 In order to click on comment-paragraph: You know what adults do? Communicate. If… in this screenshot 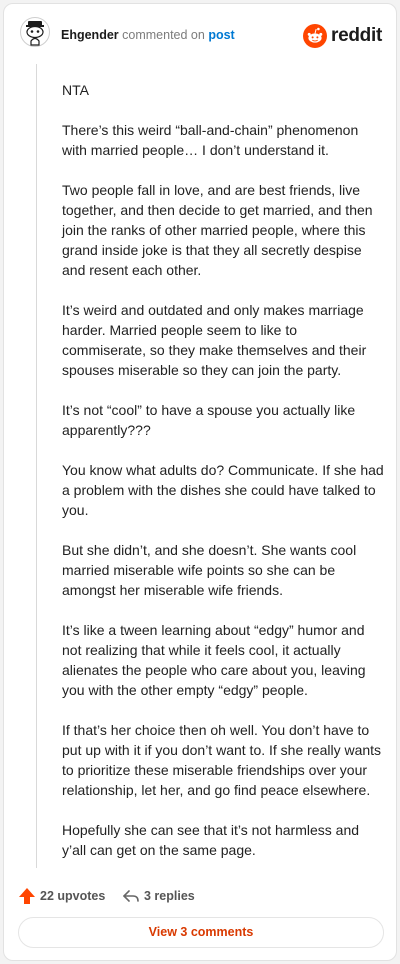, I will do `click(223, 490)`.